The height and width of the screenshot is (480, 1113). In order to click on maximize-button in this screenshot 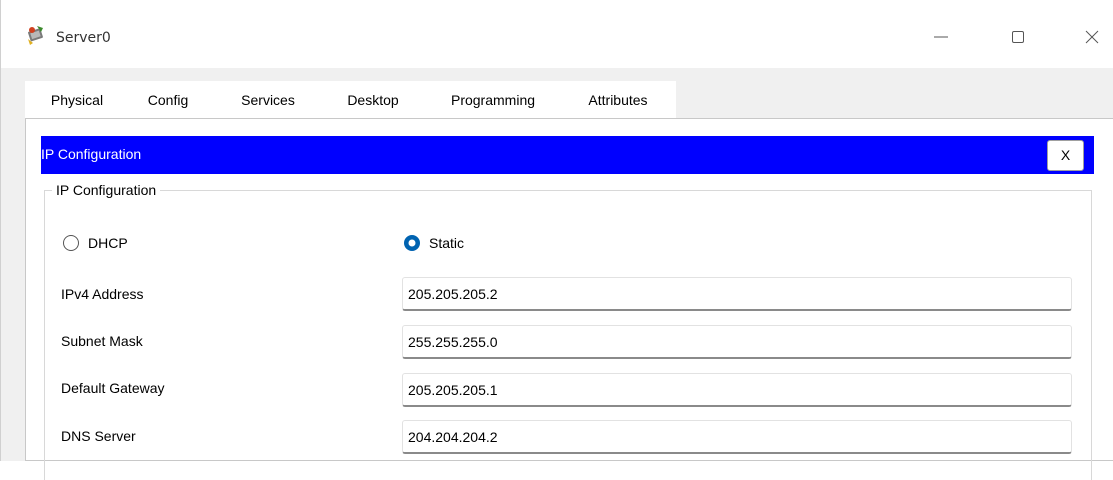, I will do `click(1018, 37)`.